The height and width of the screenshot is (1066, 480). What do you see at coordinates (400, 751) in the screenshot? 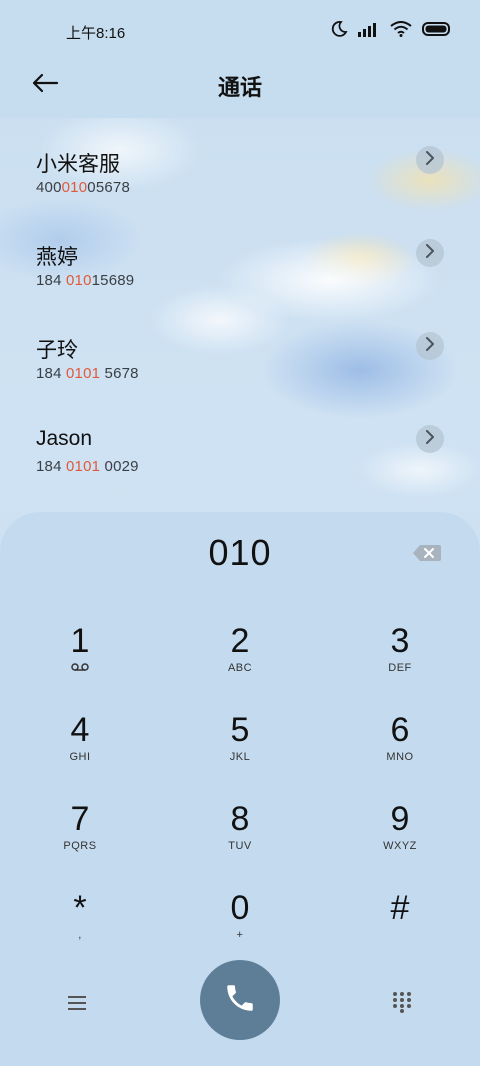
I see `key-6: 6 MNO` at bounding box center [400, 751].